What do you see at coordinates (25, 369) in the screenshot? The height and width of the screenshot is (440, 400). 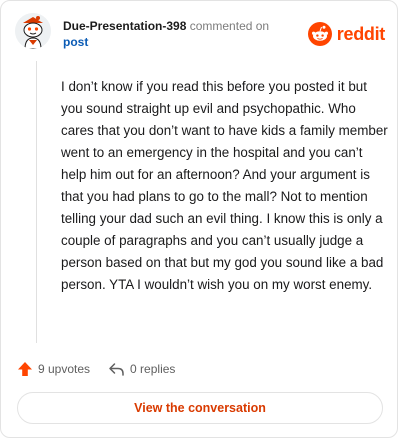 I see `upvote-arrow-icon` at bounding box center [25, 369].